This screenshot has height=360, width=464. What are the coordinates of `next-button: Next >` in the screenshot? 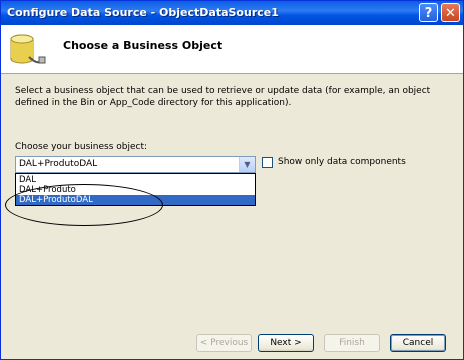 It's located at (286, 343).